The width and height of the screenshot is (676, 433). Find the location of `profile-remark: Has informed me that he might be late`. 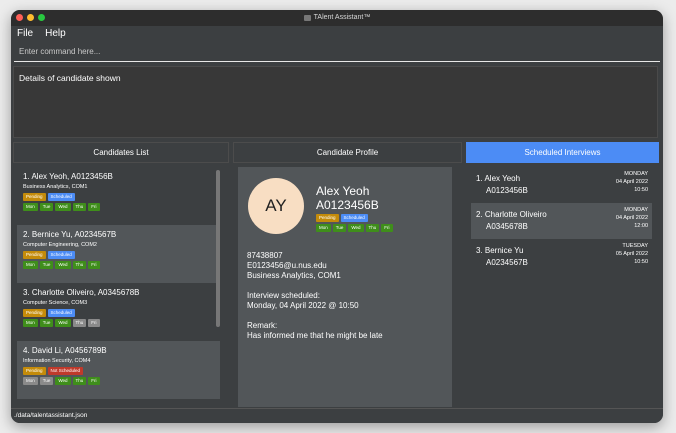

profile-remark: Has informed me that he might be late is located at coordinates (315, 335).